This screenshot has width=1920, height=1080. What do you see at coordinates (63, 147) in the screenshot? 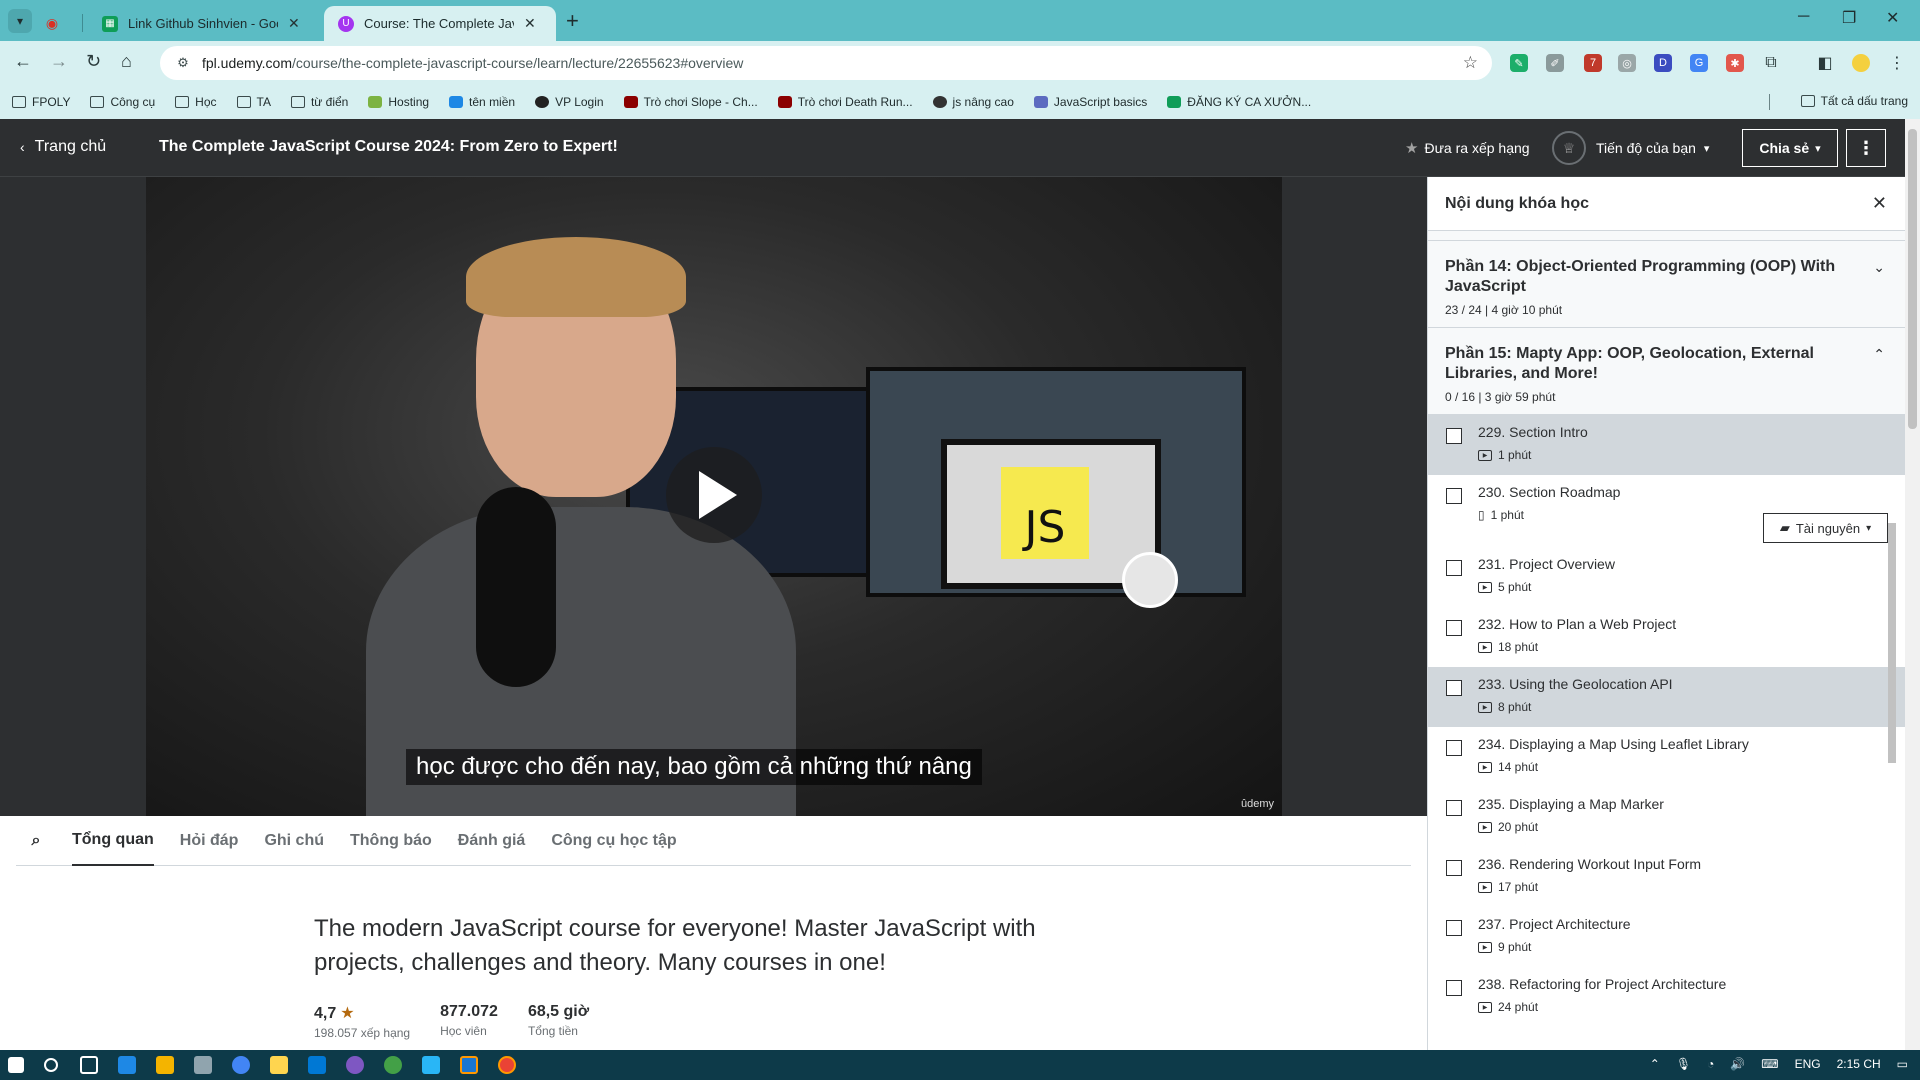
I see `home-link: ‹ Trang chủ` at bounding box center [63, 147].